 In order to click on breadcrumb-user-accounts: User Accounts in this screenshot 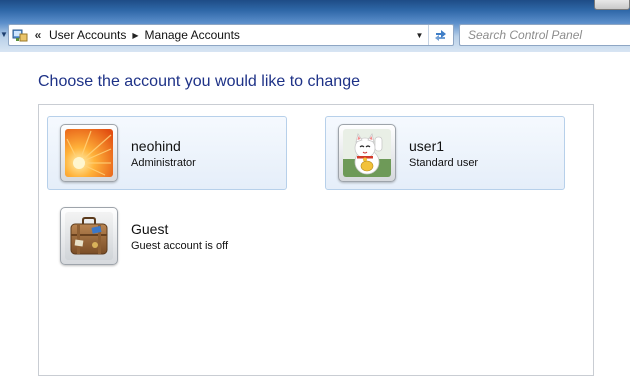, I will do `click(87, 35)`.